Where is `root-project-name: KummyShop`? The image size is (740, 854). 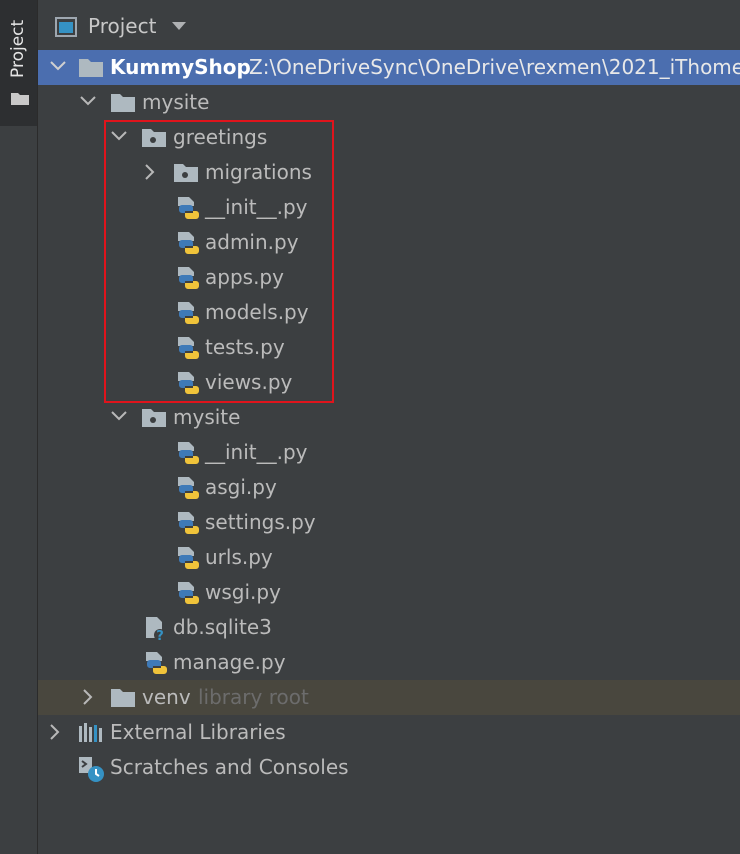 root-project-name: KummyShop is located at coordinates (180, 67).